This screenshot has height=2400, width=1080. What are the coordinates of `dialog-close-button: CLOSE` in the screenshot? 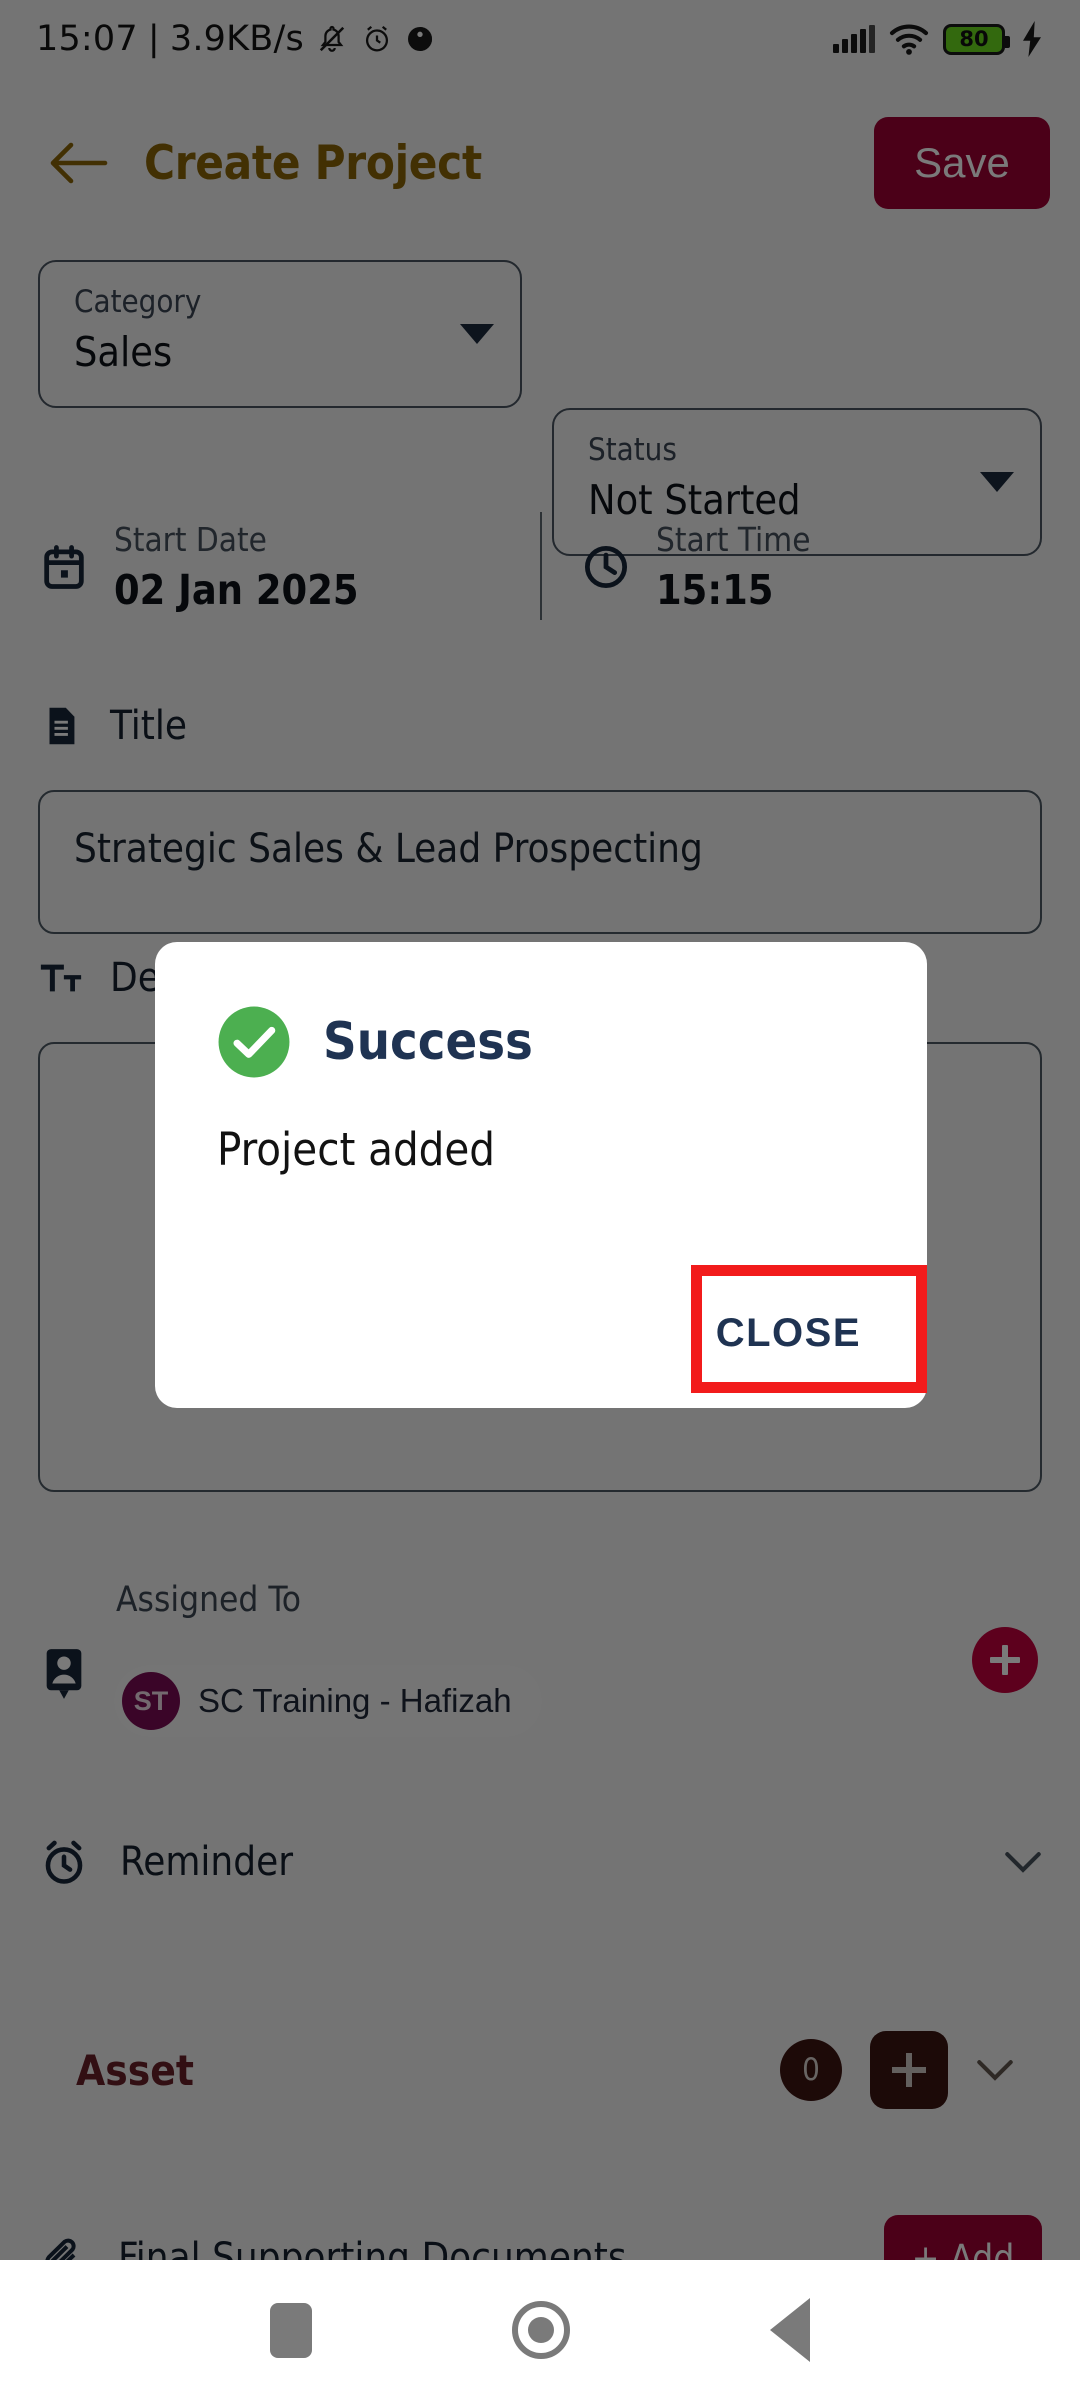 It's located at (788, 1333).